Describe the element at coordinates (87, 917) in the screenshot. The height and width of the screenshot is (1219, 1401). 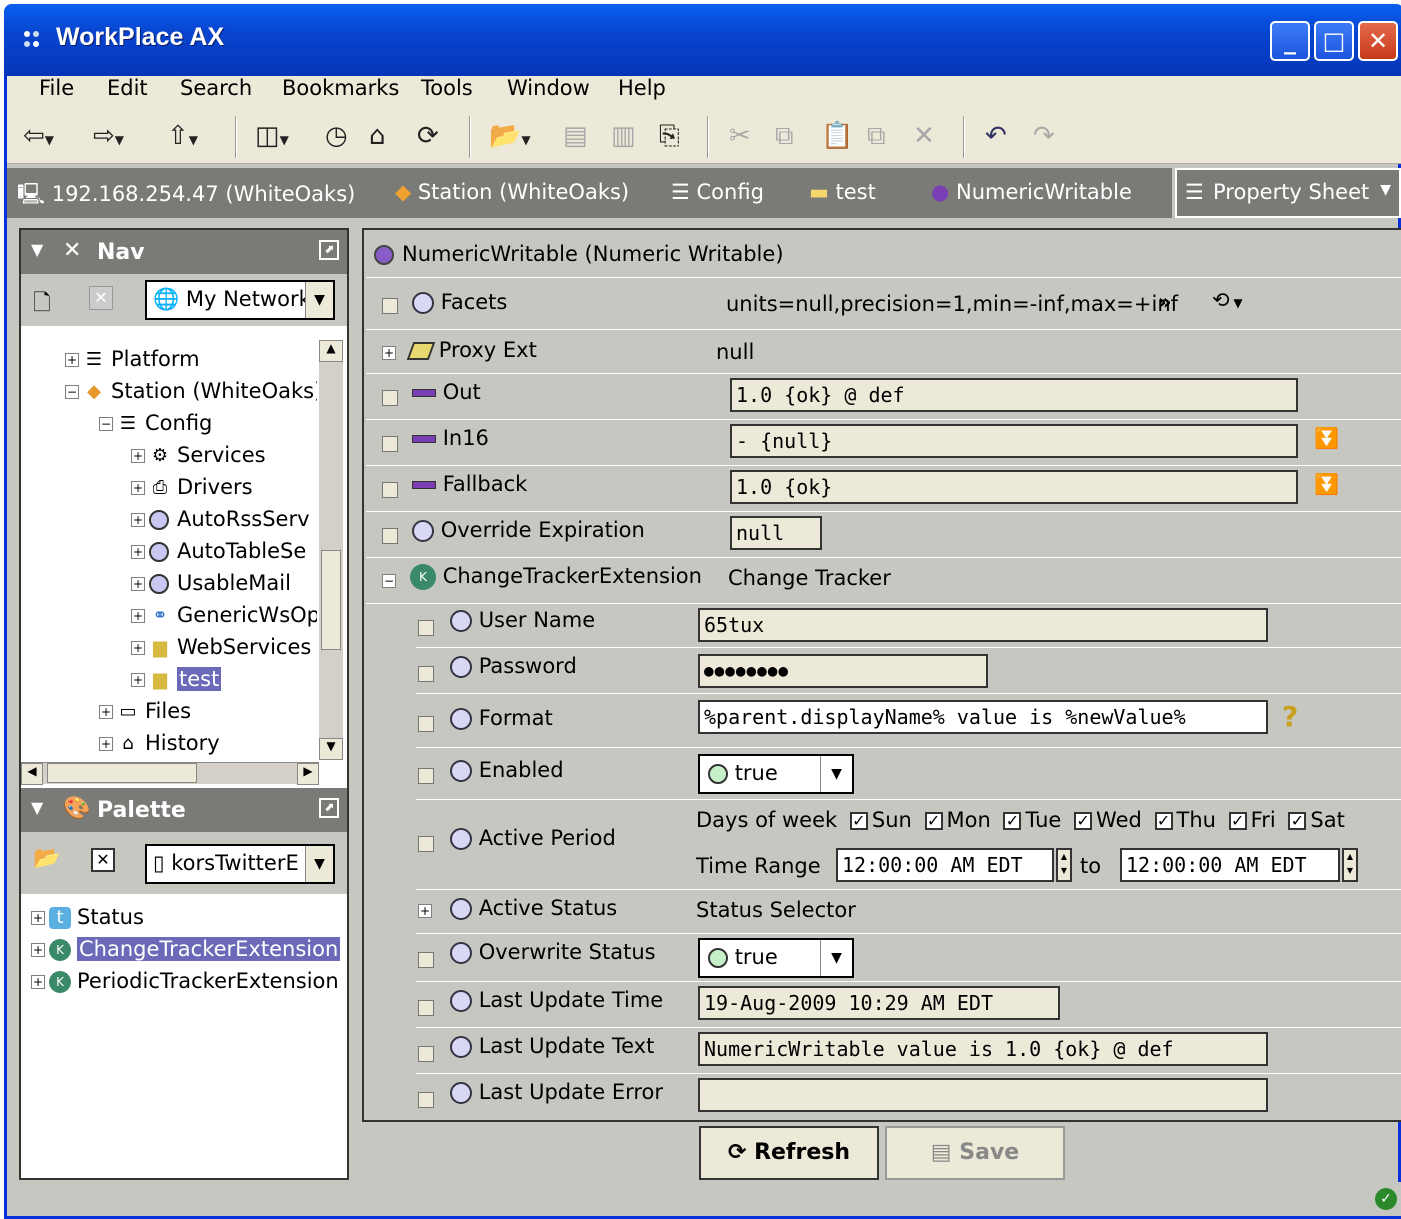
I see `palette-item-status: + t Status` at that location.